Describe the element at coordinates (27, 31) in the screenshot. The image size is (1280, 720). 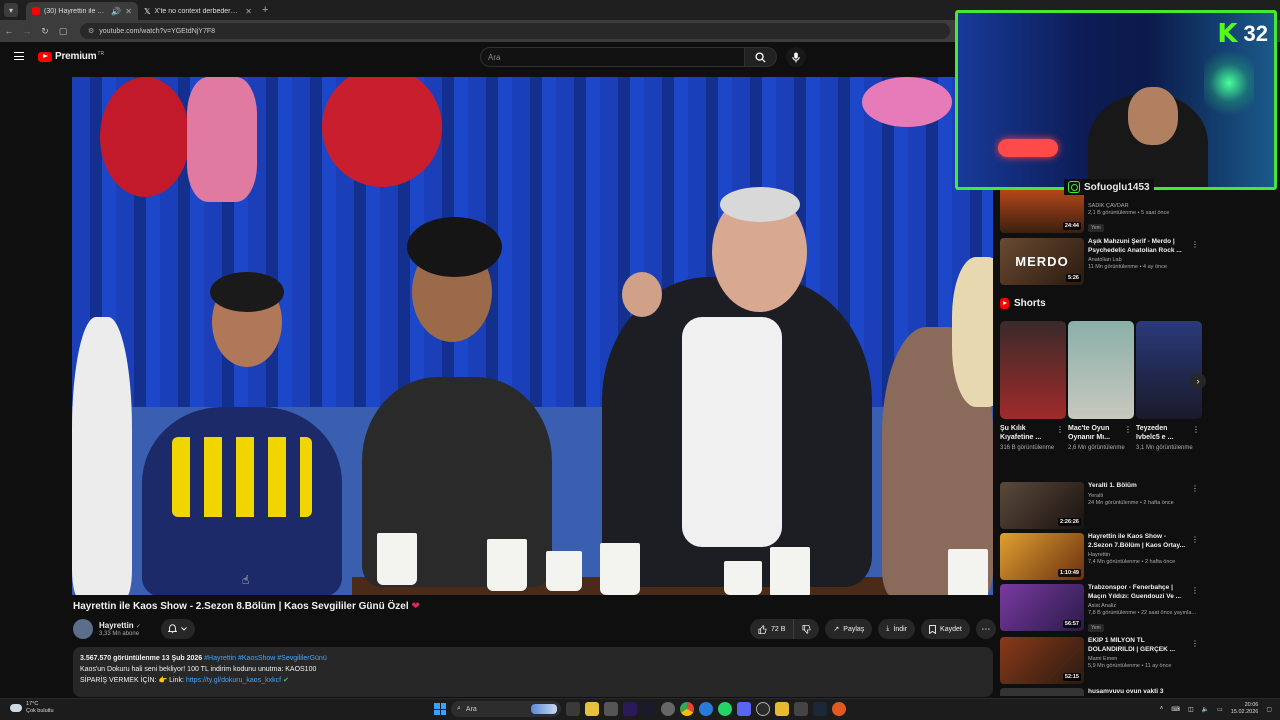
I see `forward-arrow-icon: →` at that location.